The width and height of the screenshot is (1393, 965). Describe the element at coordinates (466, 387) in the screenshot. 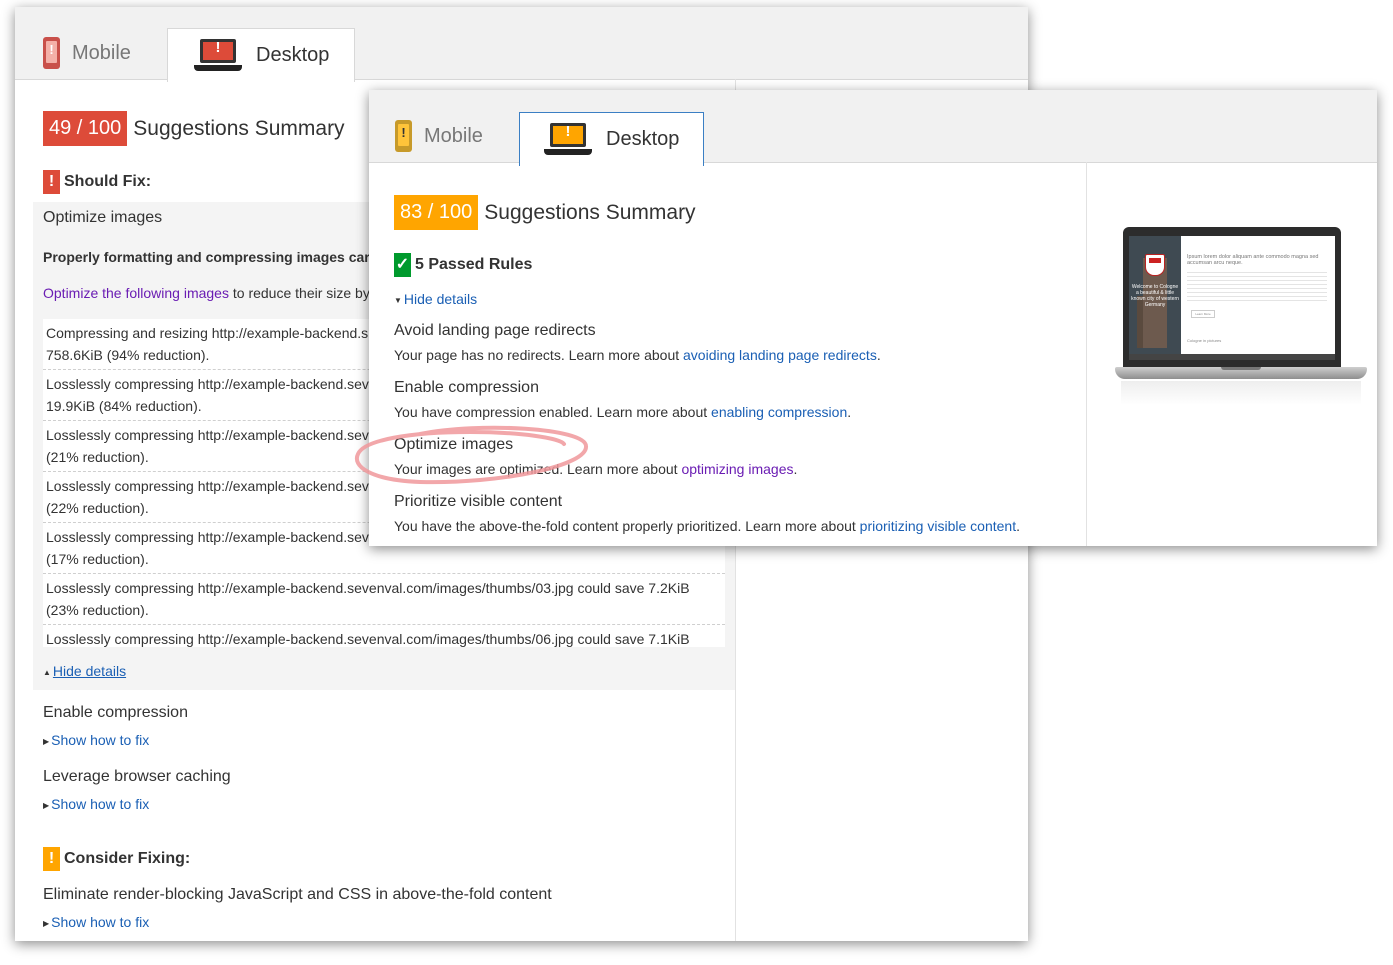

I see `rule-title-compression: Enable compression` at that location.